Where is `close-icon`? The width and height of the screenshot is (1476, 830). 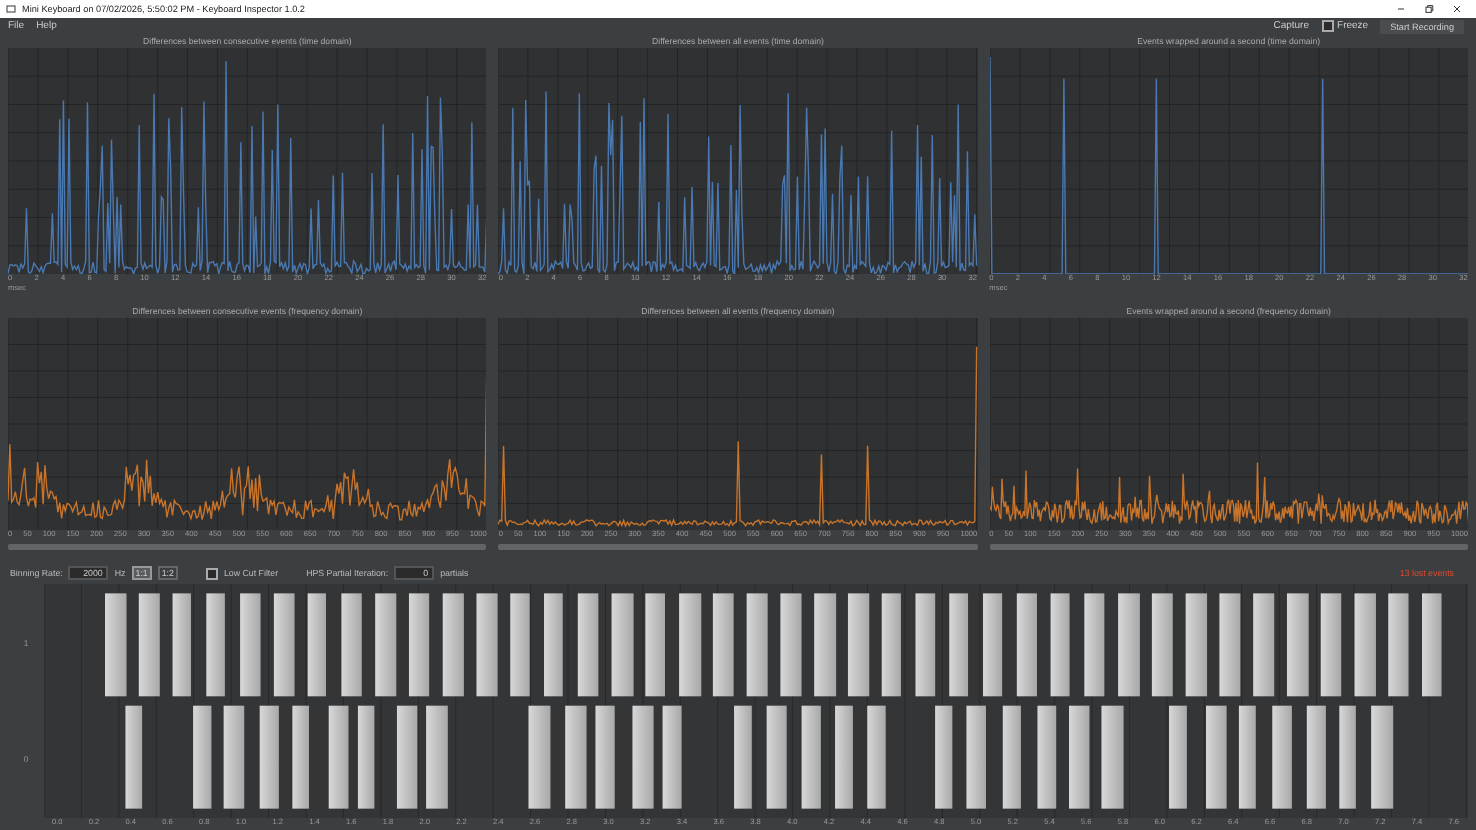
close-icon is located at coordinates (1457, 9).